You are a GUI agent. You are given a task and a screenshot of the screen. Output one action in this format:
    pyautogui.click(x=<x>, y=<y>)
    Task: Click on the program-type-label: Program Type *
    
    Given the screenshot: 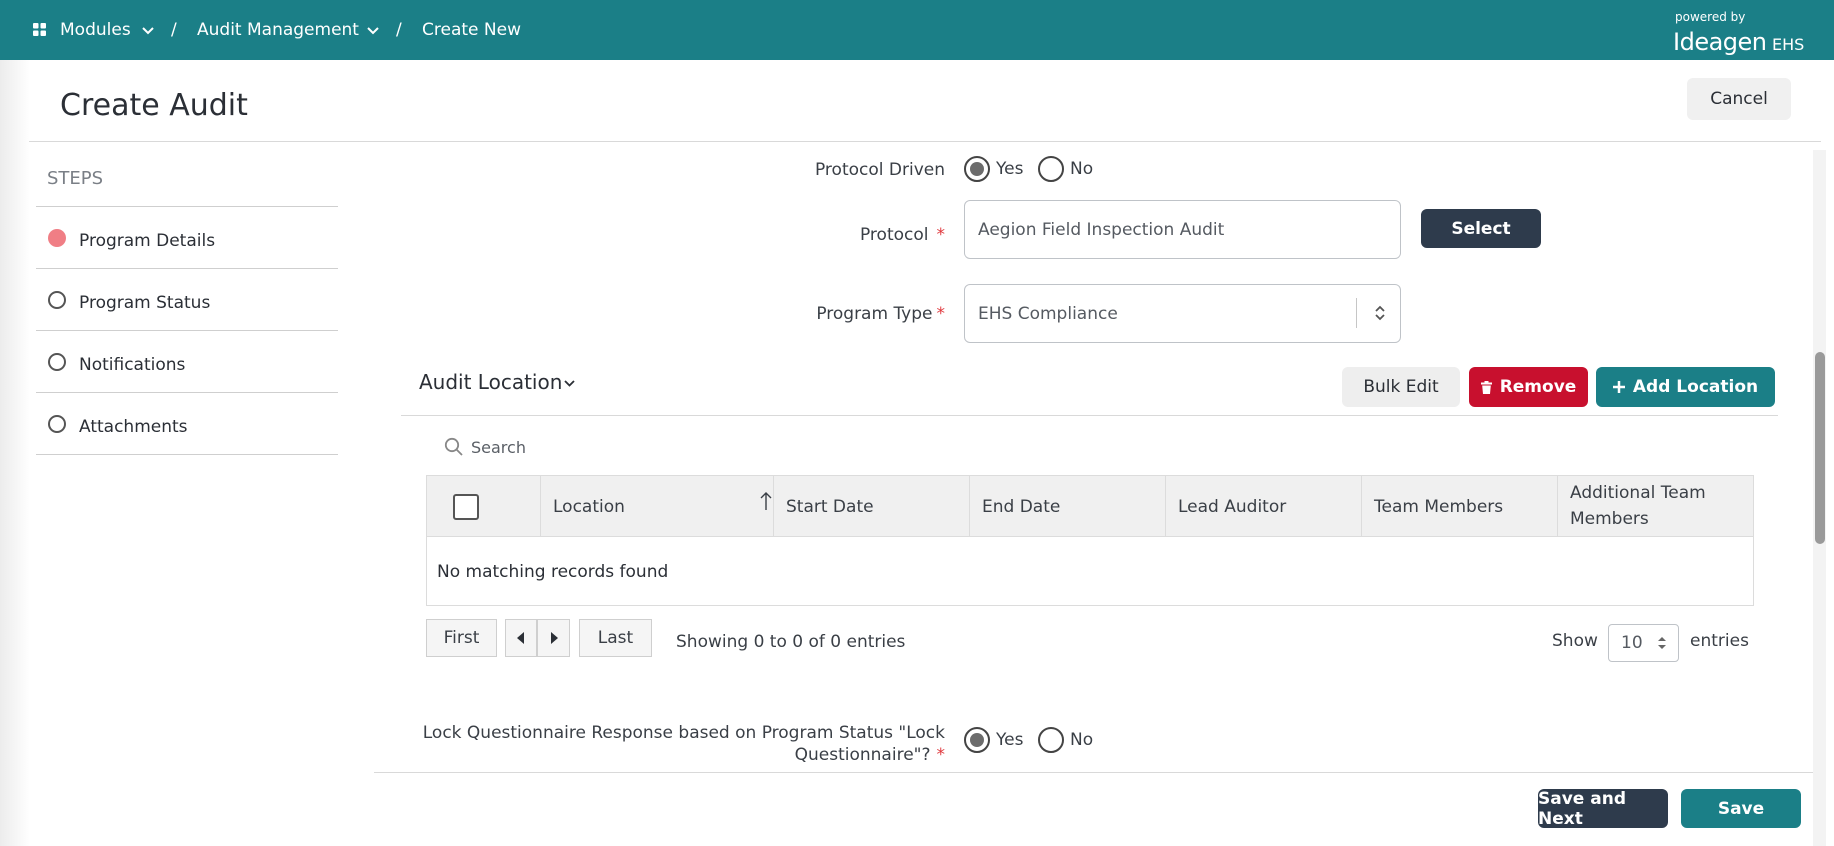 What is the action you would take?
    pyautogui.click(x=880, y=314)
    